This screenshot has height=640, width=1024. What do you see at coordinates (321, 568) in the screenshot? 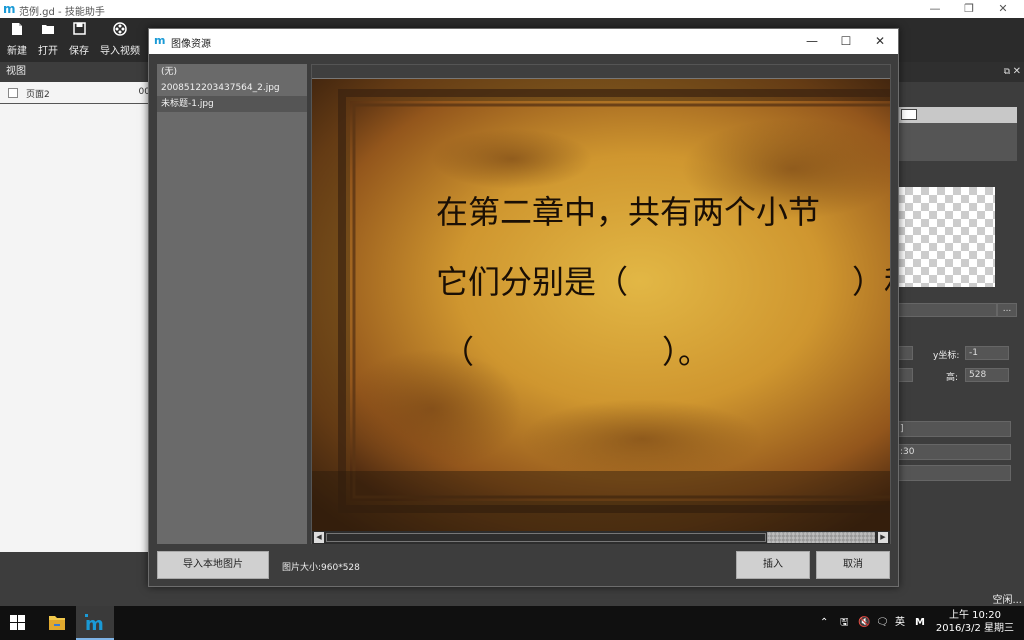
I see `image-size-info: 图片大小:960*528` at bounding box center [321, 568].